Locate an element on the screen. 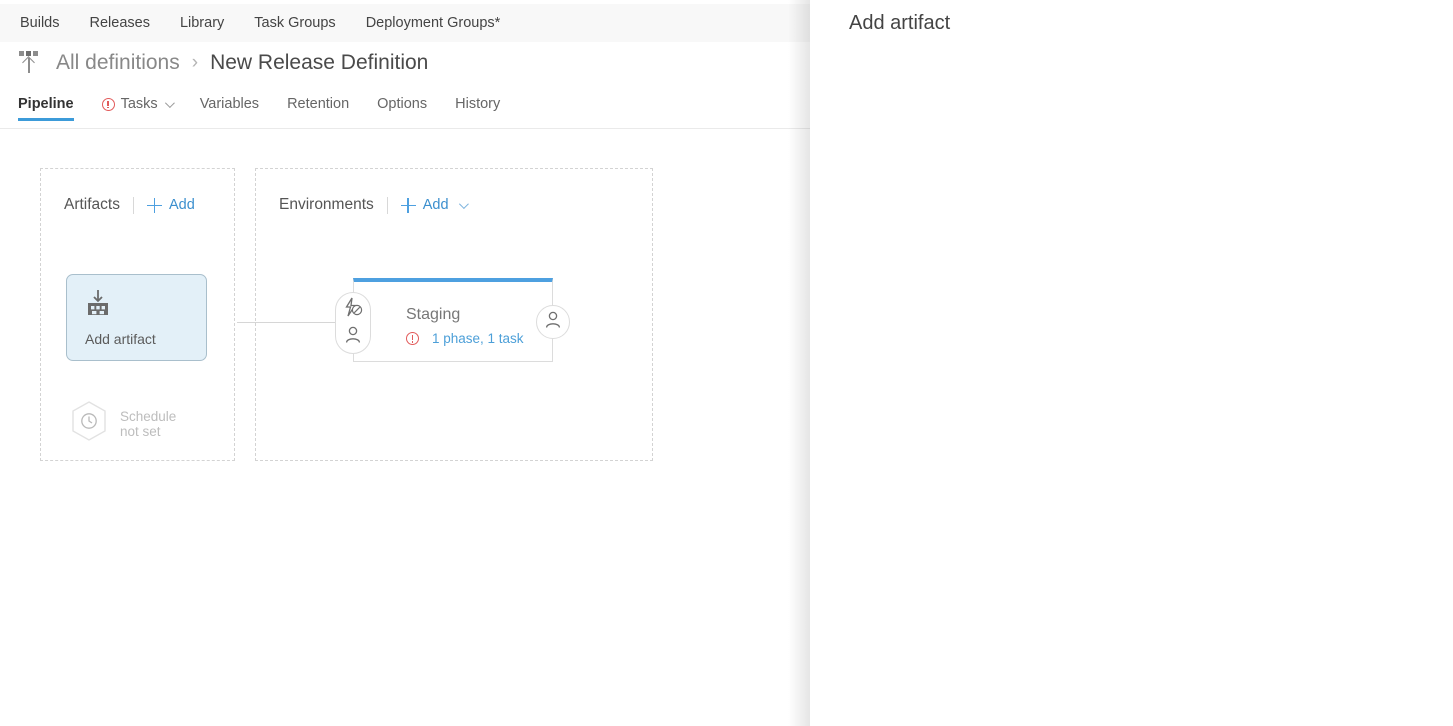 The width and height of the screenshot is (1453, 726). tab-options-label: Options is located at coordinates (402, 104).